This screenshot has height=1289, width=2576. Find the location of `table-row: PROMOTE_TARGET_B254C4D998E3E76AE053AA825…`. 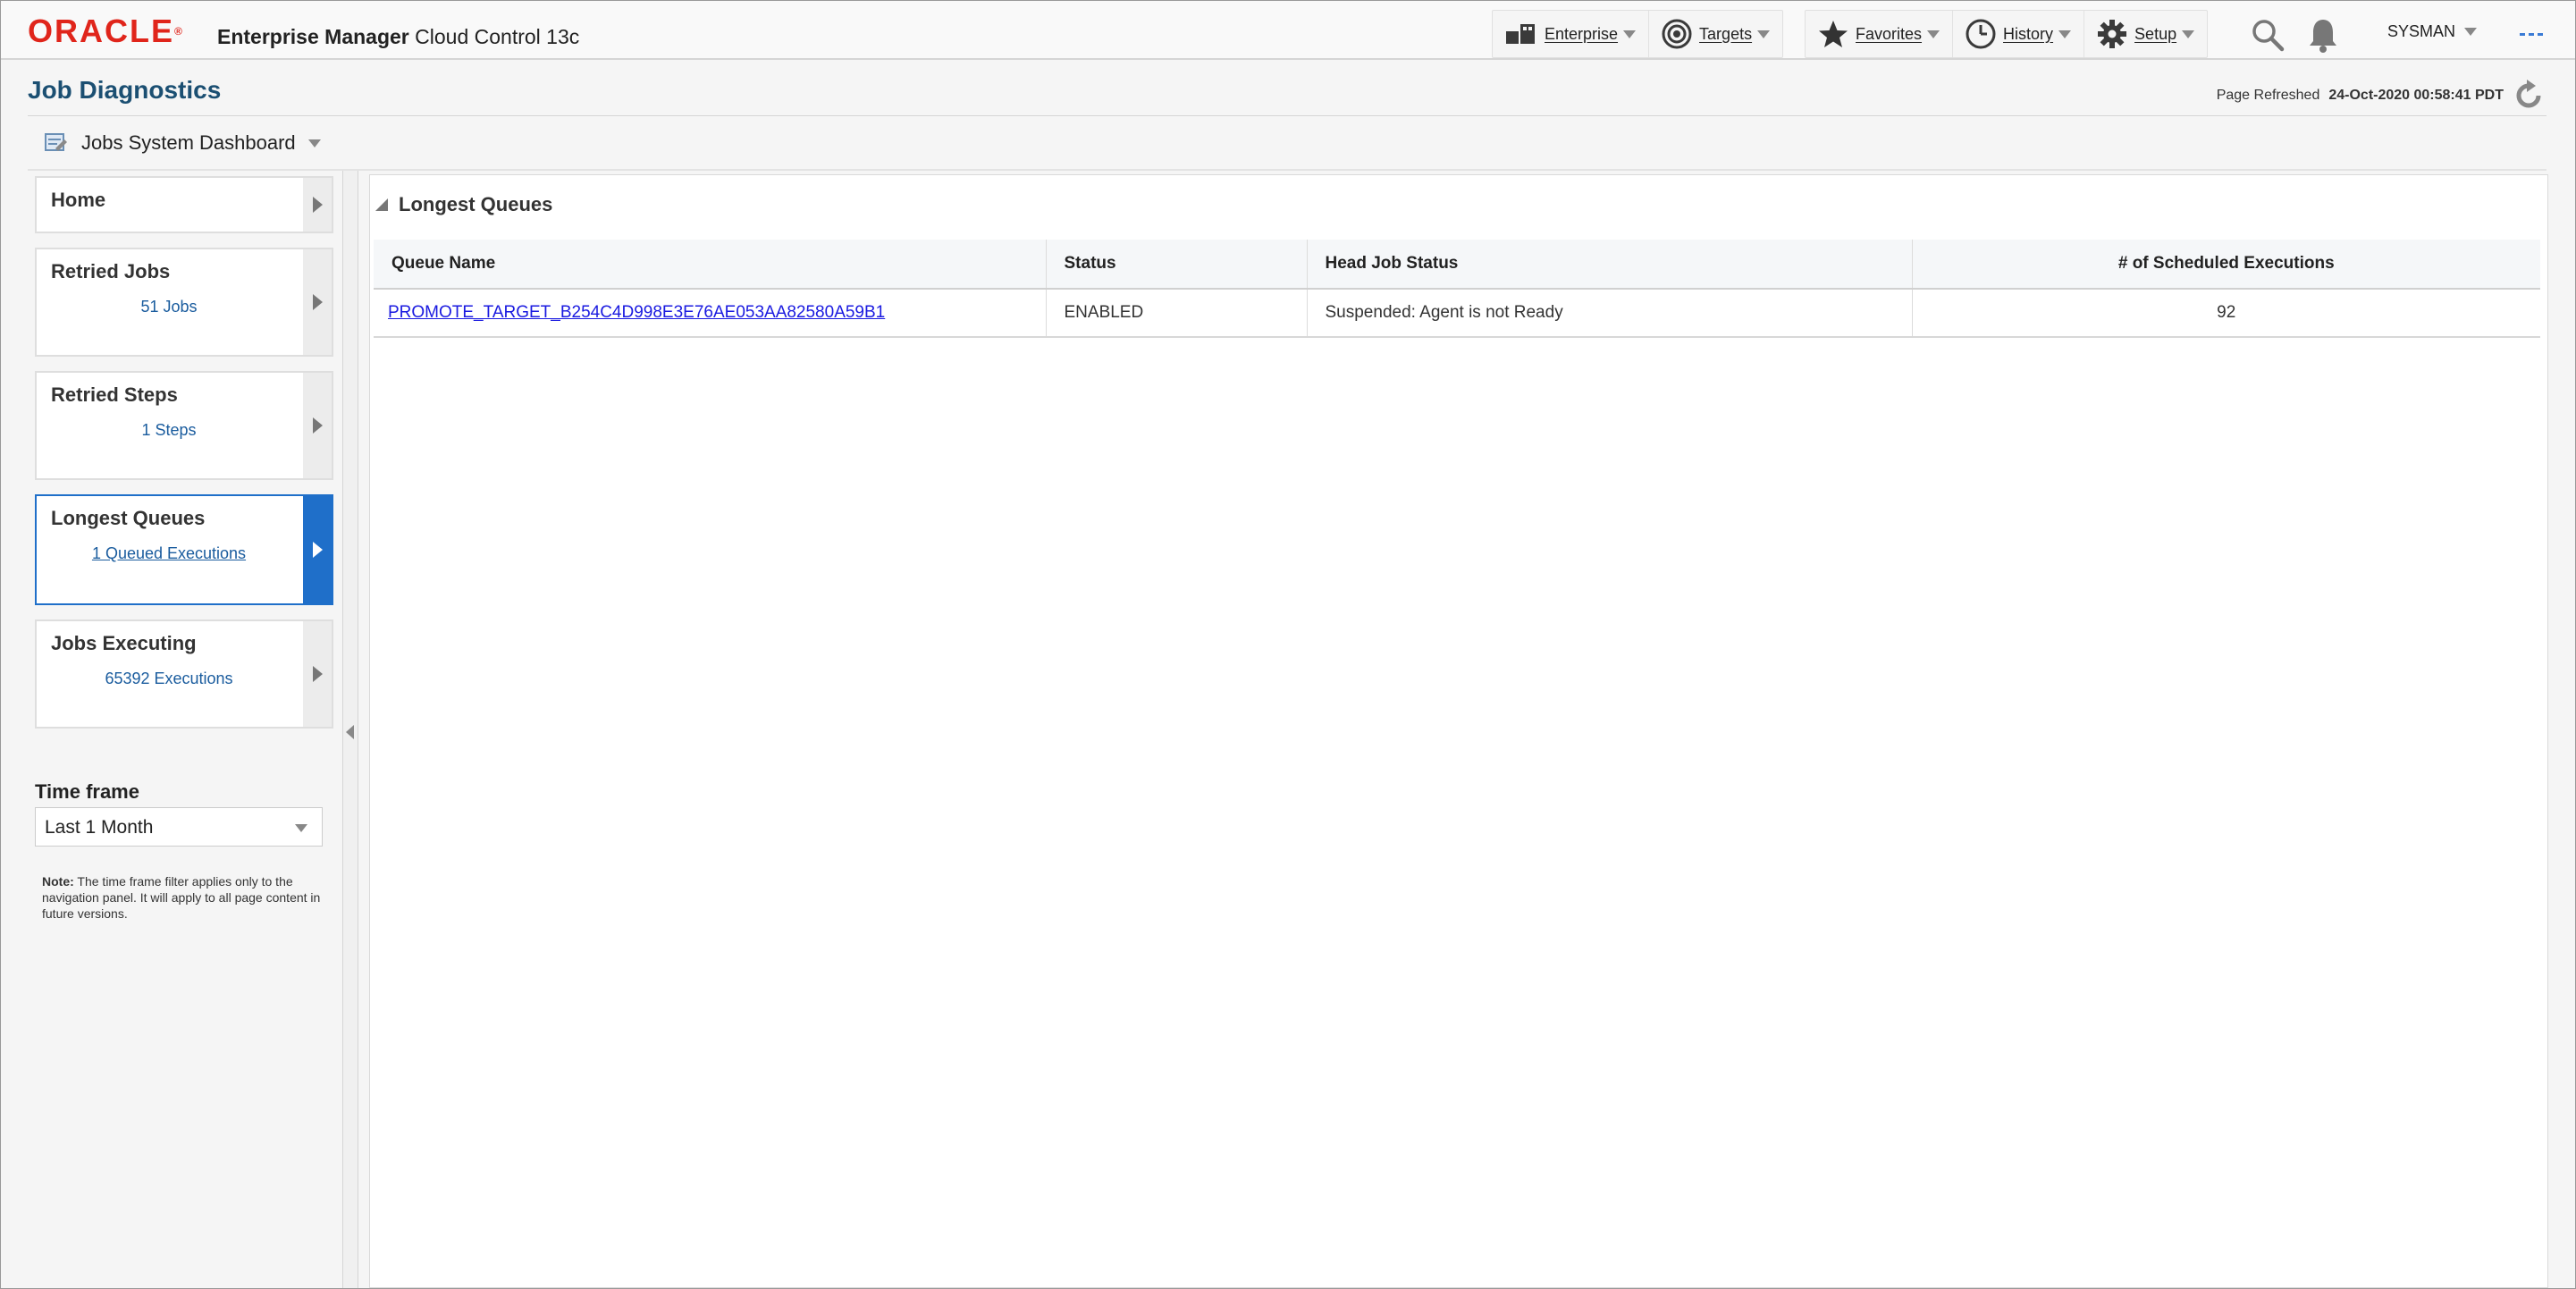

table-row: PROMOTE_TARGET_B254C4D998E3E76AE053AA825… is located at coordinates (1457, 314).